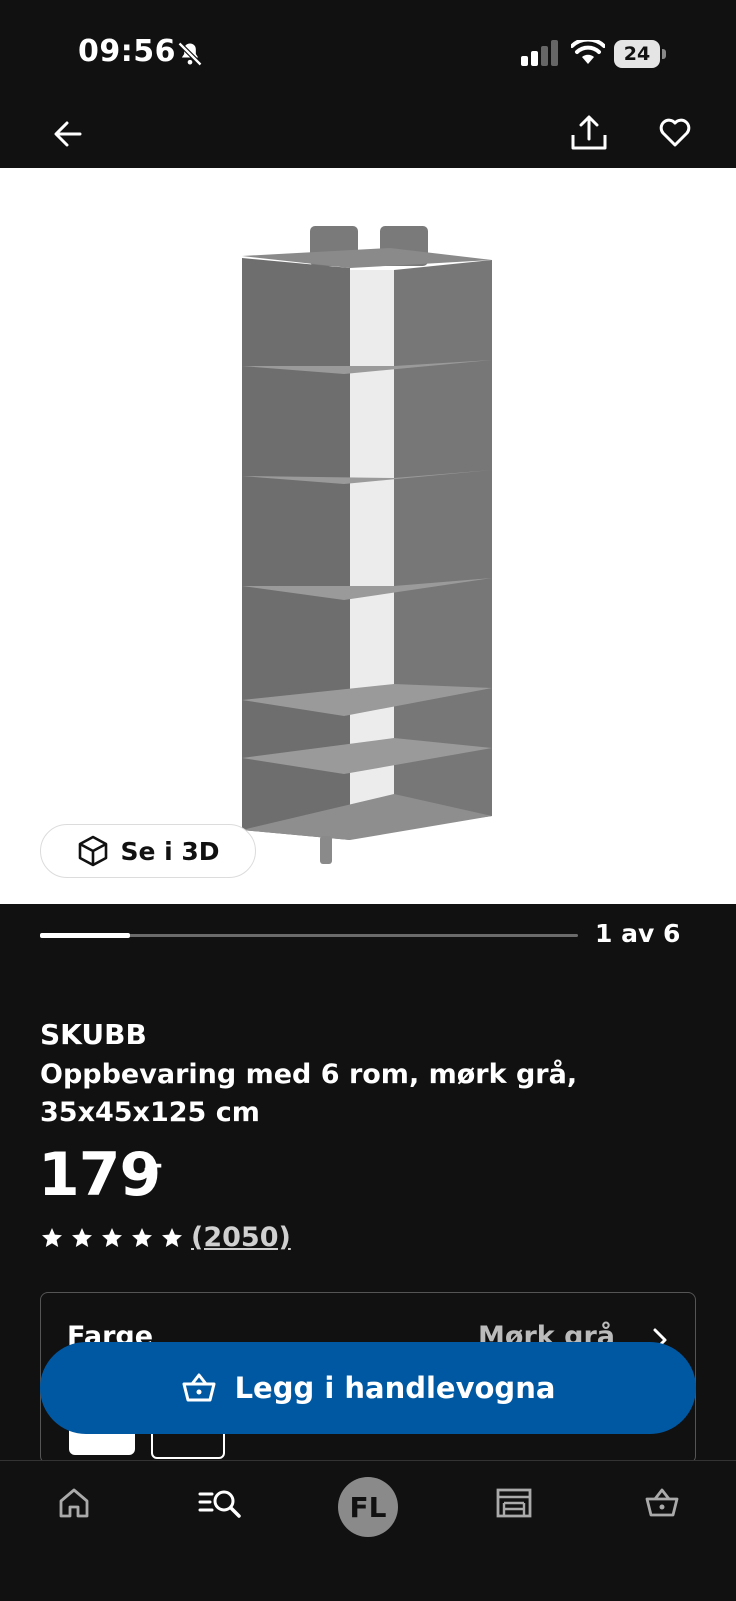 The image size is (736, 1601). Describe the element at coordinates (637, 54) in the screenshot. I see `battery-level: 24` at that location.